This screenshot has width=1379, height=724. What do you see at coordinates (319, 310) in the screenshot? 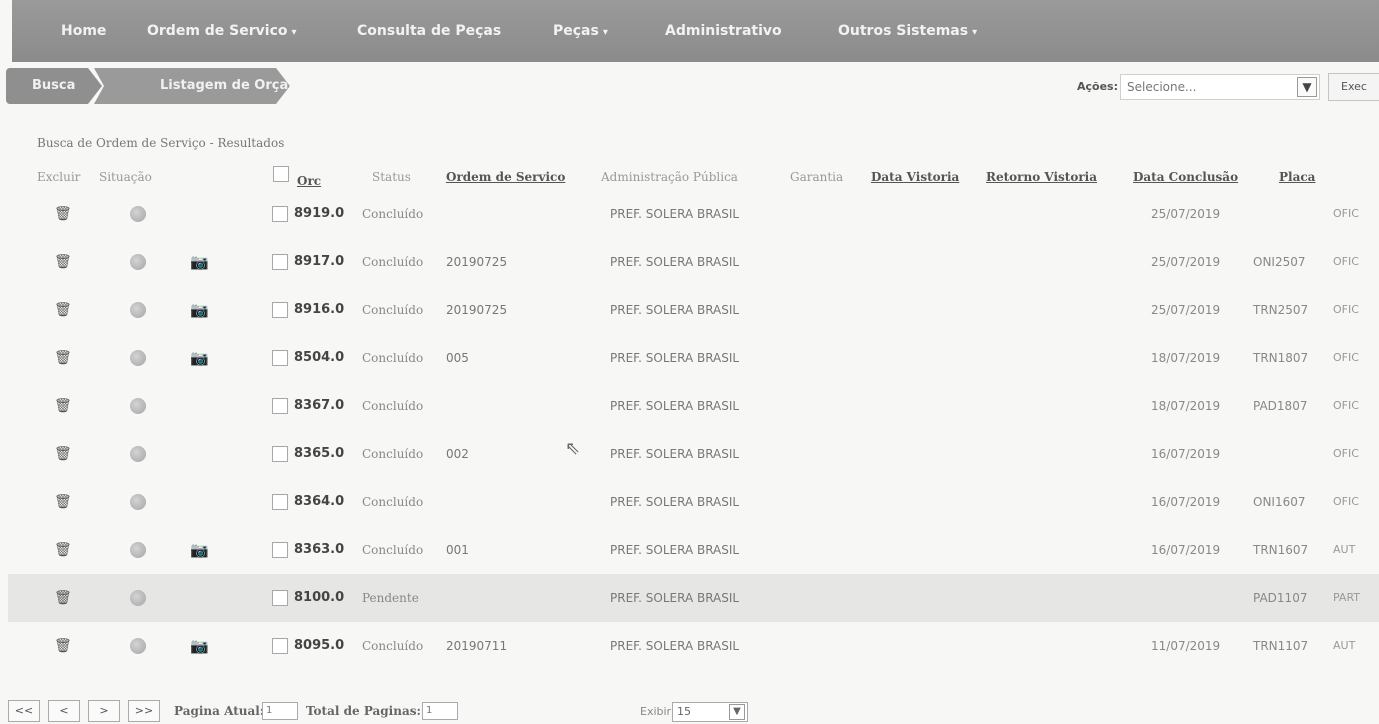
I see `orc-link: 8916.0` at bounding box center [319, 310].